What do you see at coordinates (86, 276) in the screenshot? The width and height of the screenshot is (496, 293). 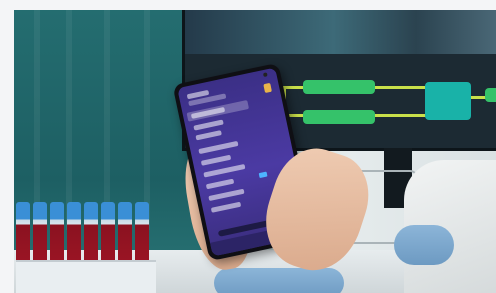 I see `rack-base` at bounding box center [86, 276].